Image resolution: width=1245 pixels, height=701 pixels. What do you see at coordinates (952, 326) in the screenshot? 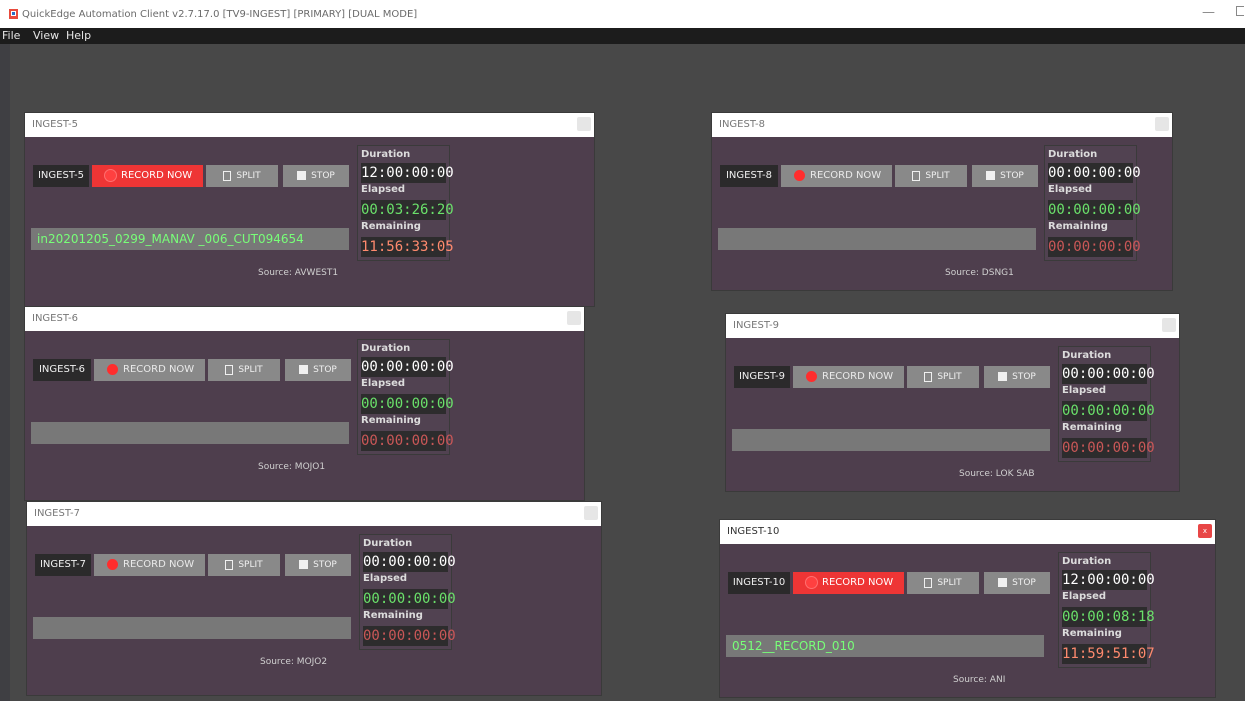
I see `panel-header: INGEST-9 x` at bounding box center [952, 326].